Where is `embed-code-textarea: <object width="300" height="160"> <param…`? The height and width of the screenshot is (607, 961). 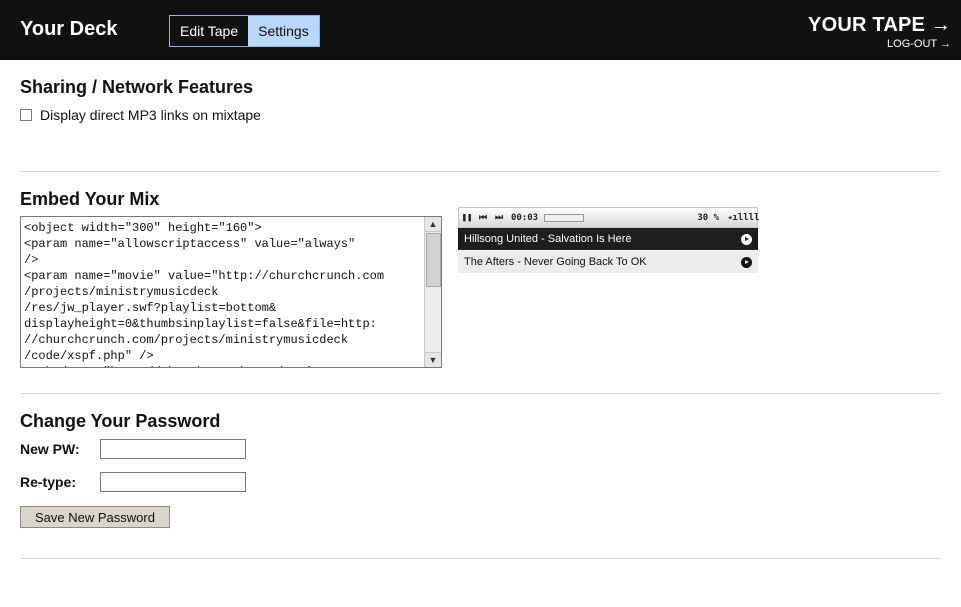
embed-code-textarea: <object width="300" height="160"> <param… is located at coordinates (231, 292).